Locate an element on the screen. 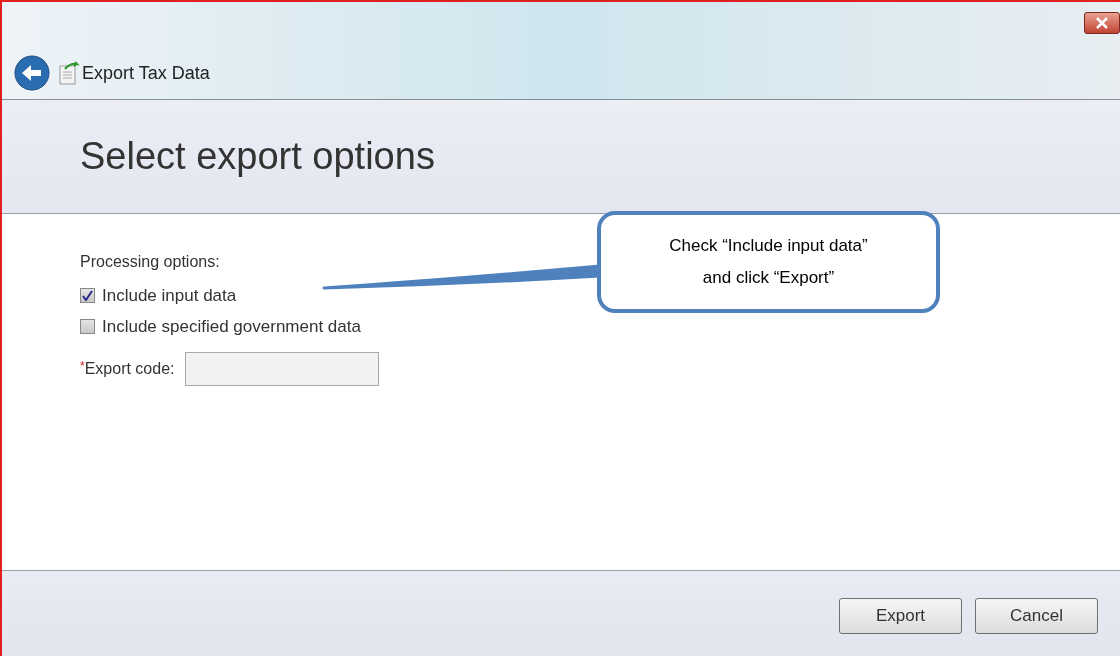  close-button is located at coordinates (1102, 23).